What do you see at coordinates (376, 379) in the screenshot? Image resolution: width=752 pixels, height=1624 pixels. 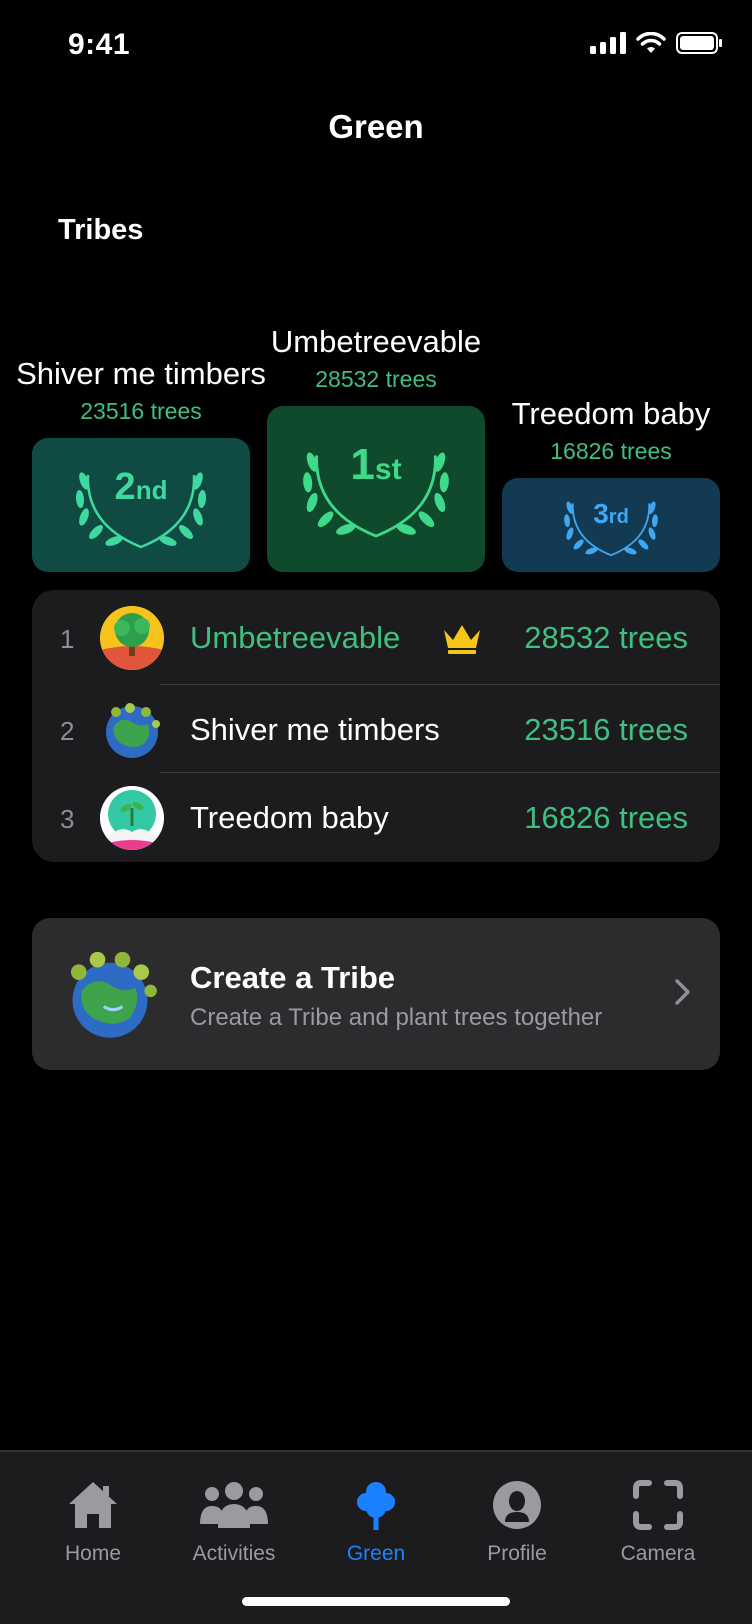 I see `podium-first-count: 28532 trees` at bounding box center [376, 379].